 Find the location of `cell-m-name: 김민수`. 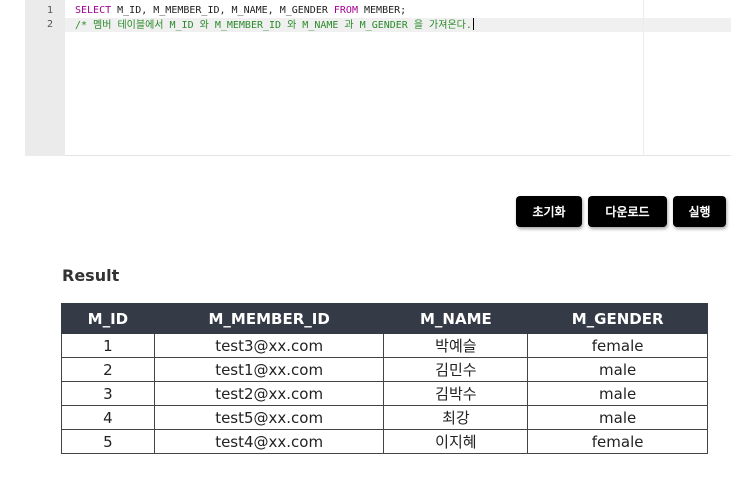

cell-m-name: 김민수 is located at coordinates (456, 369).